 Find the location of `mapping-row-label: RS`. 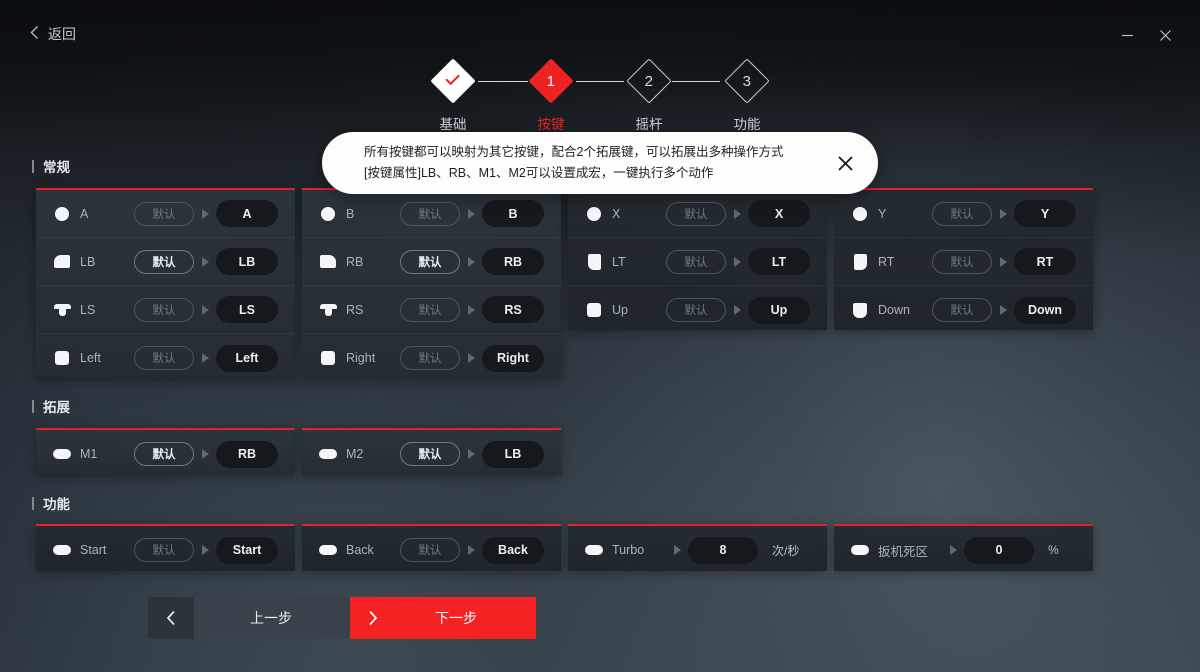

mapping-row-label: RS is located at coordinates (355, 309).